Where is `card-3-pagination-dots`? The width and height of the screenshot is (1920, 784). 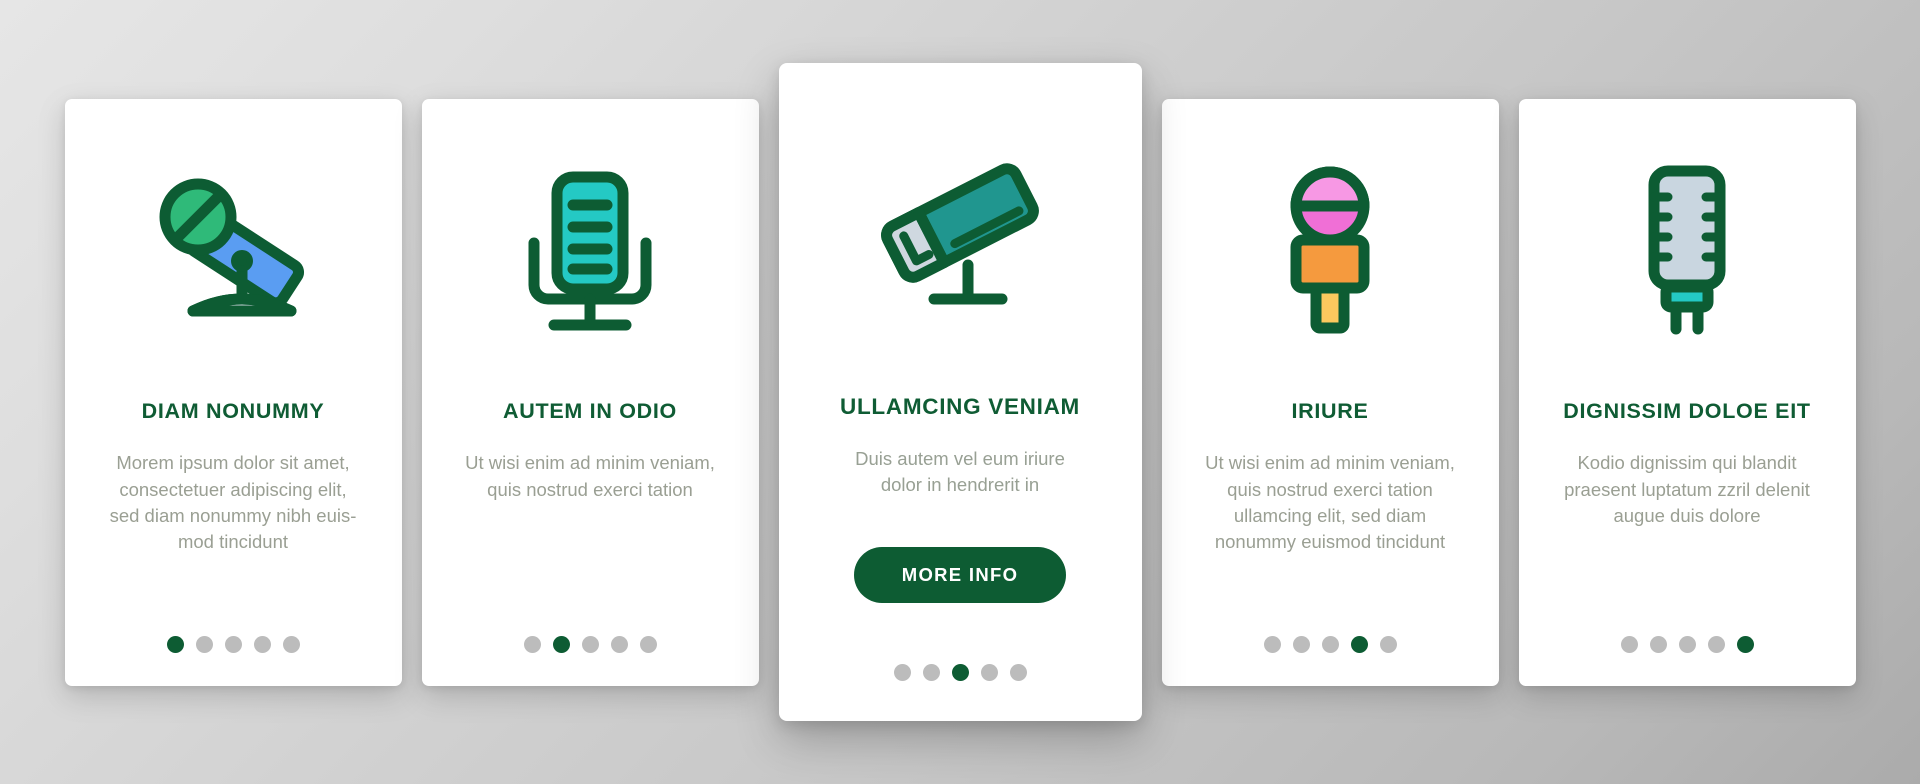 card-3-pagination-dots is located at coordinates (960, 672).